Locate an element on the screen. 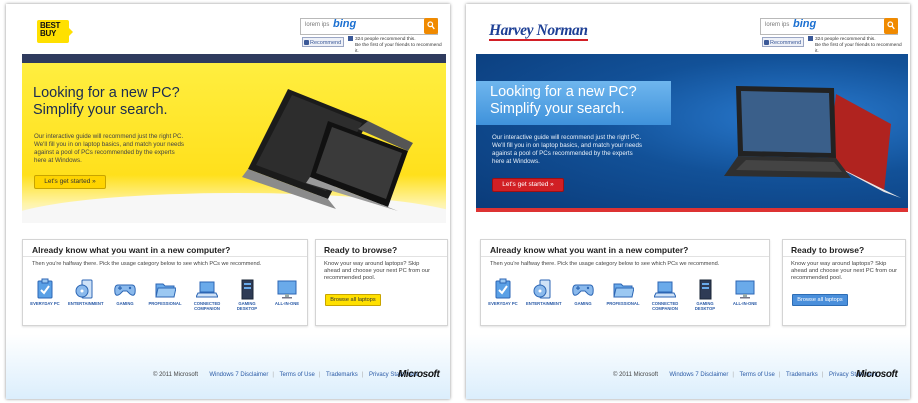 This screenshot has width=918, height=403. category-label: EVERYDAY PC is located at coordinates (503, 303).